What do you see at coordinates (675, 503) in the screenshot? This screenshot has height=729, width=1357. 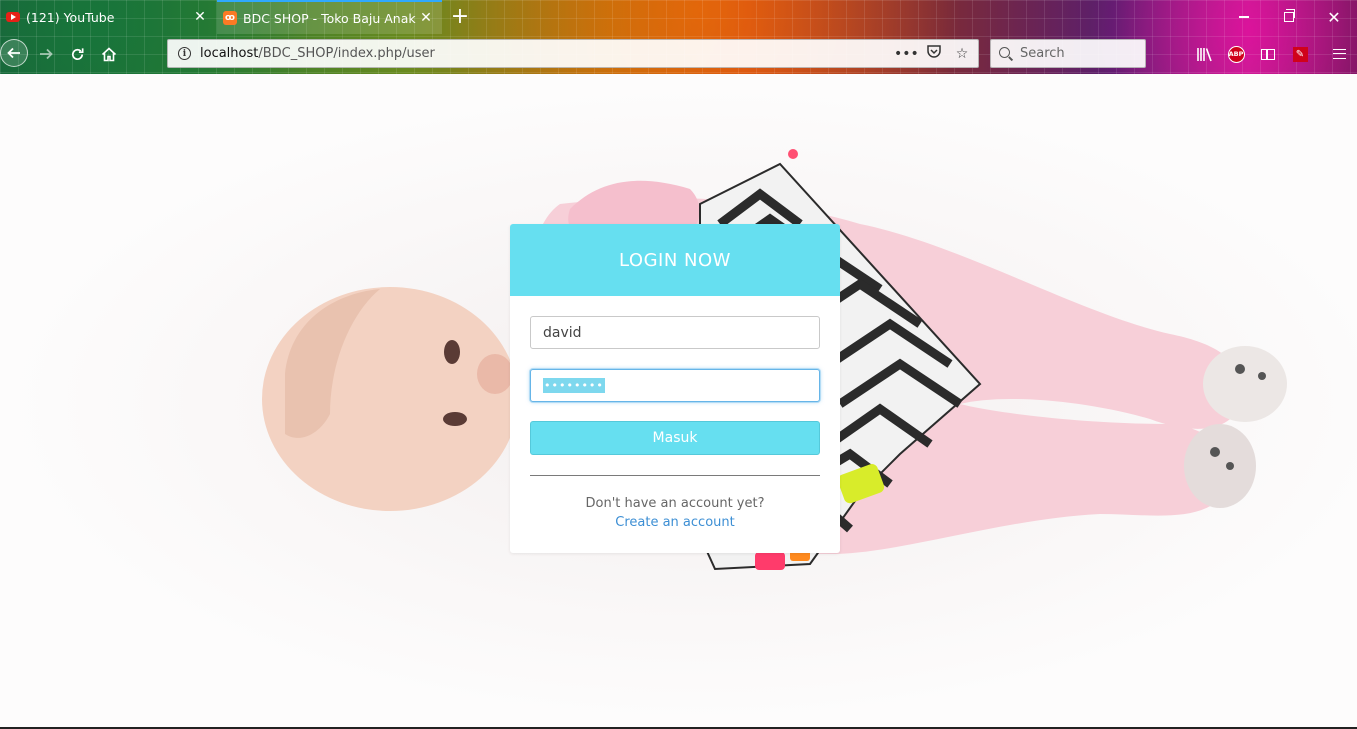 I see `no-account-text: Don't have an account yet?` at bounding box center [675, 503].